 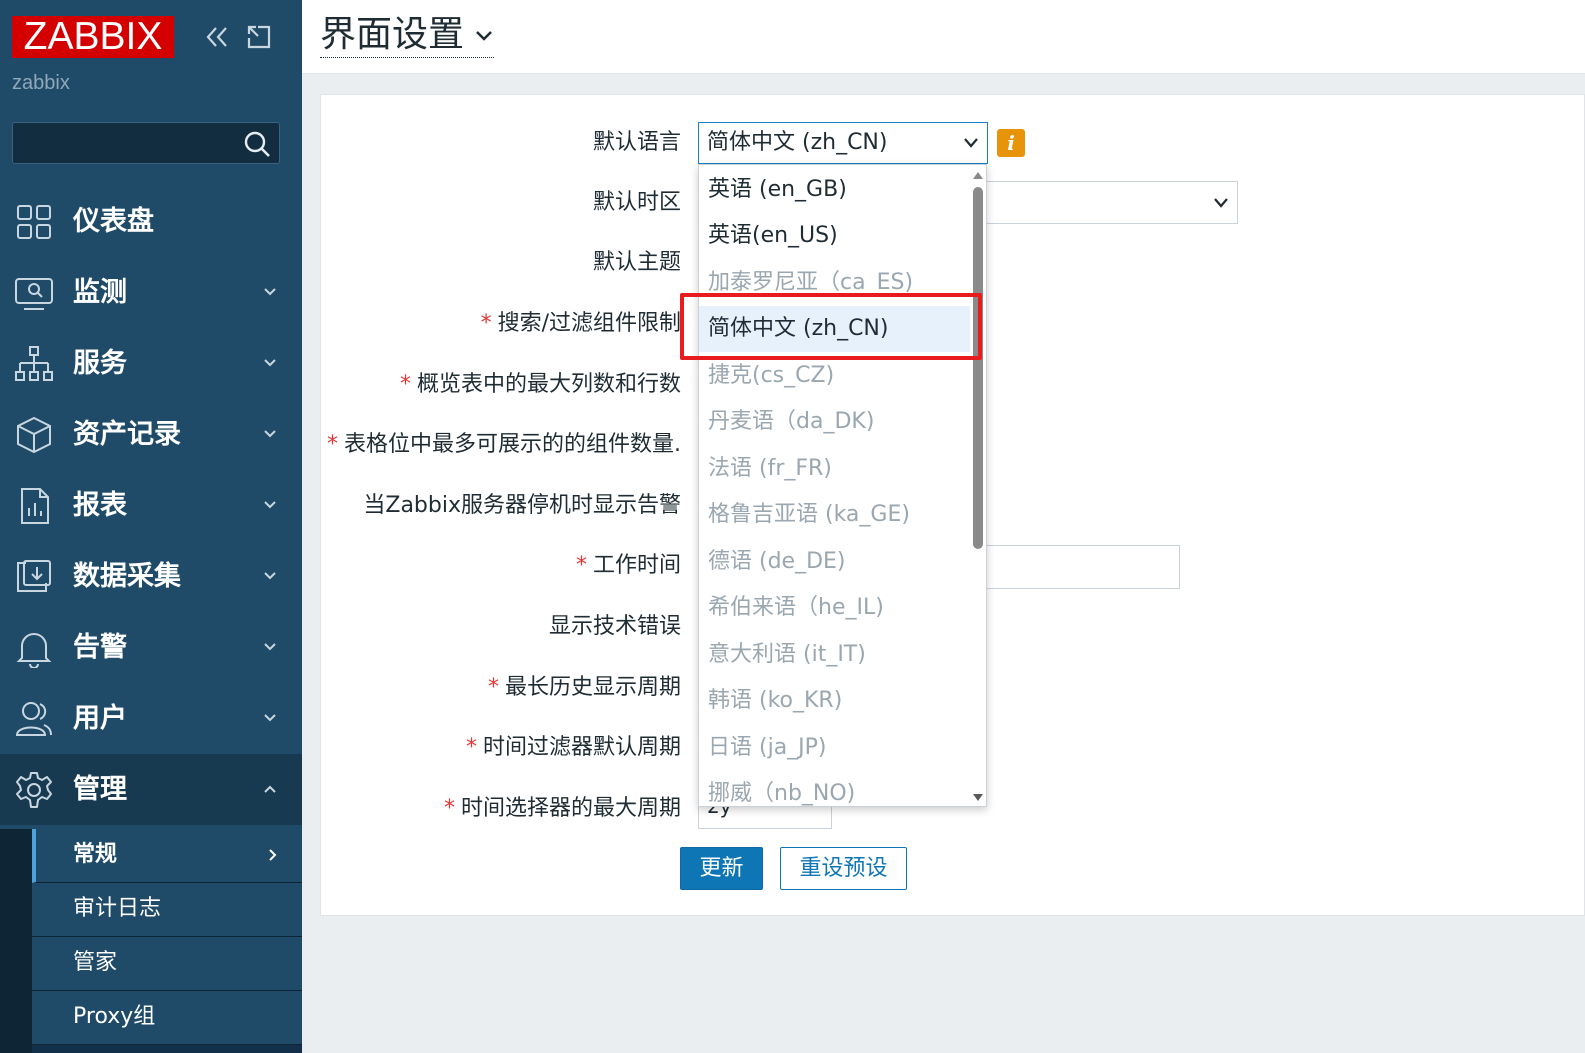 What do you see at coordinates (614, 626) in the screenshot?
I see `label-show-tech-errors: 显示技术错误` at bounding box center [614, 626].